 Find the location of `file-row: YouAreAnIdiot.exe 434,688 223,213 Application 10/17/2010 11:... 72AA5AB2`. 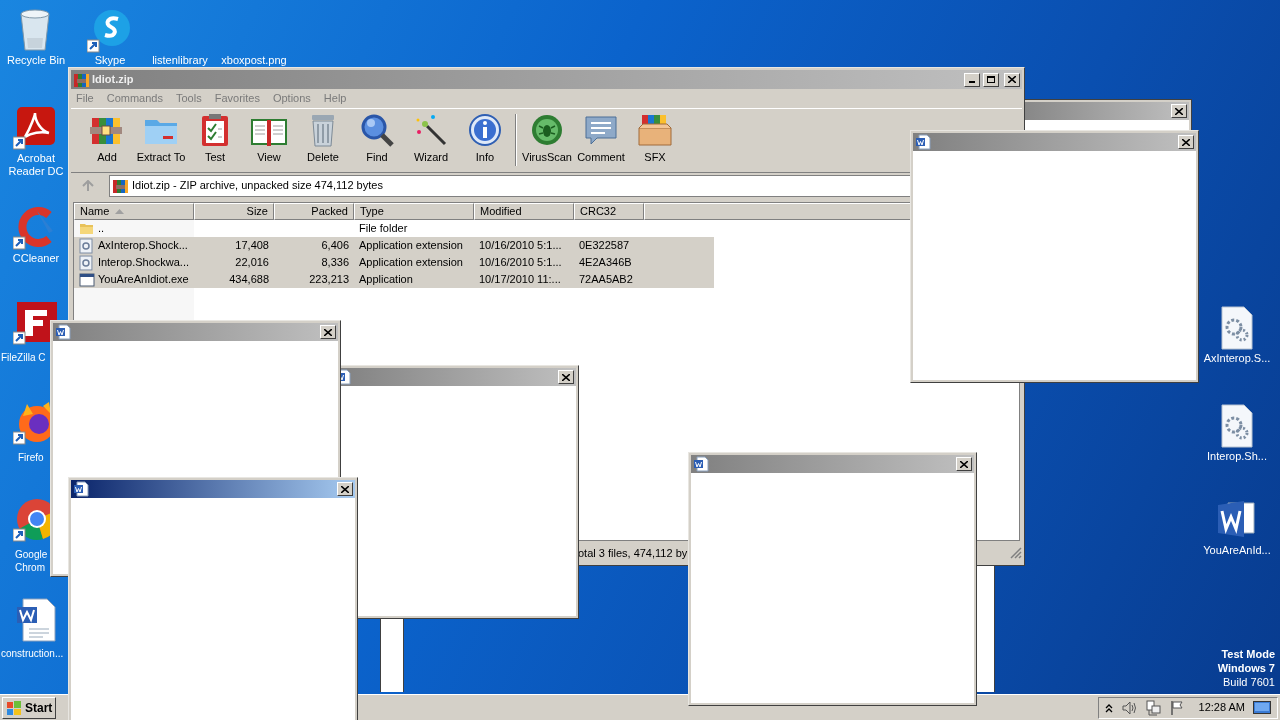

file-row: YouAreAnIdiot.exe 434,688 223,213 Application 10/17/2010 11:... 72AA5AB2 is located at coordinates (394, 279).